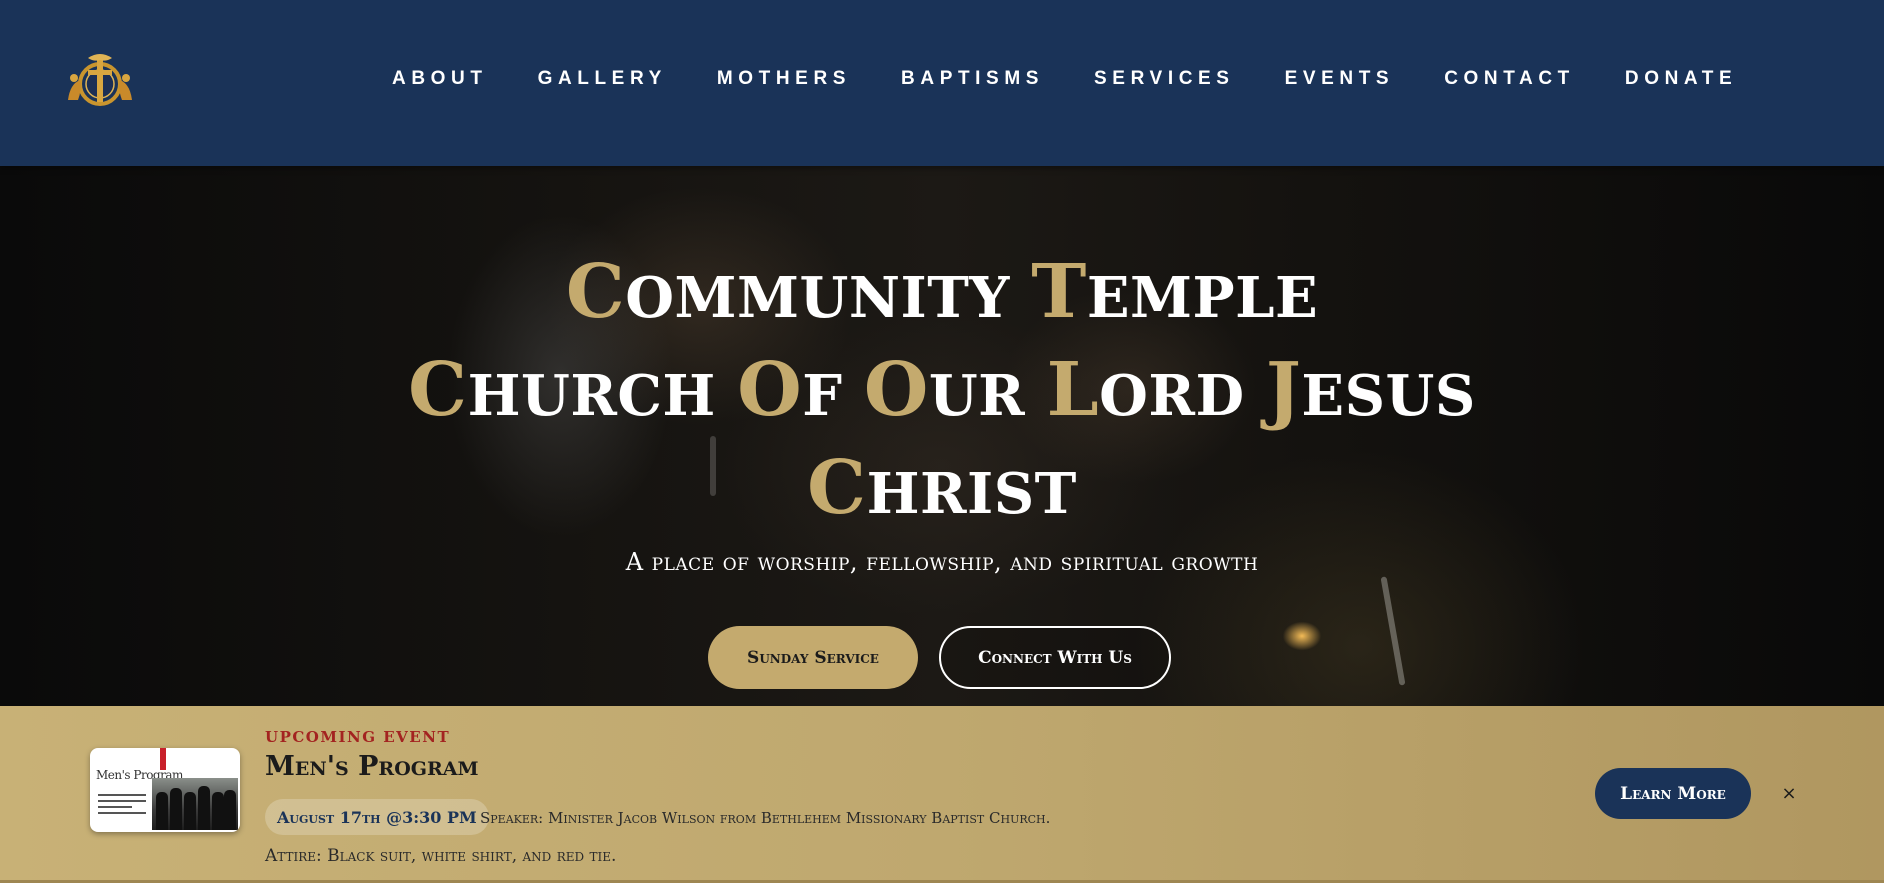 The height and width of the screenshot is (883, 1884). What do you see at coordinates (977, 396) in the screenshot?
I see `title-rest: ur` at bounding box center [977, 396].